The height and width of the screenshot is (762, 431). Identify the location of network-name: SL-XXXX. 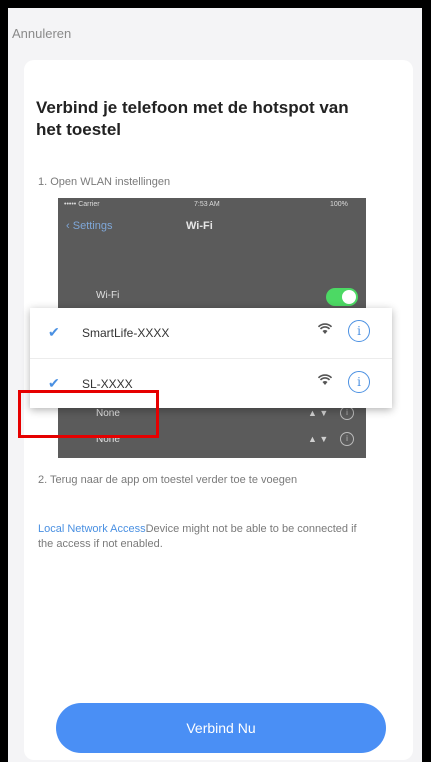
(107, 384).